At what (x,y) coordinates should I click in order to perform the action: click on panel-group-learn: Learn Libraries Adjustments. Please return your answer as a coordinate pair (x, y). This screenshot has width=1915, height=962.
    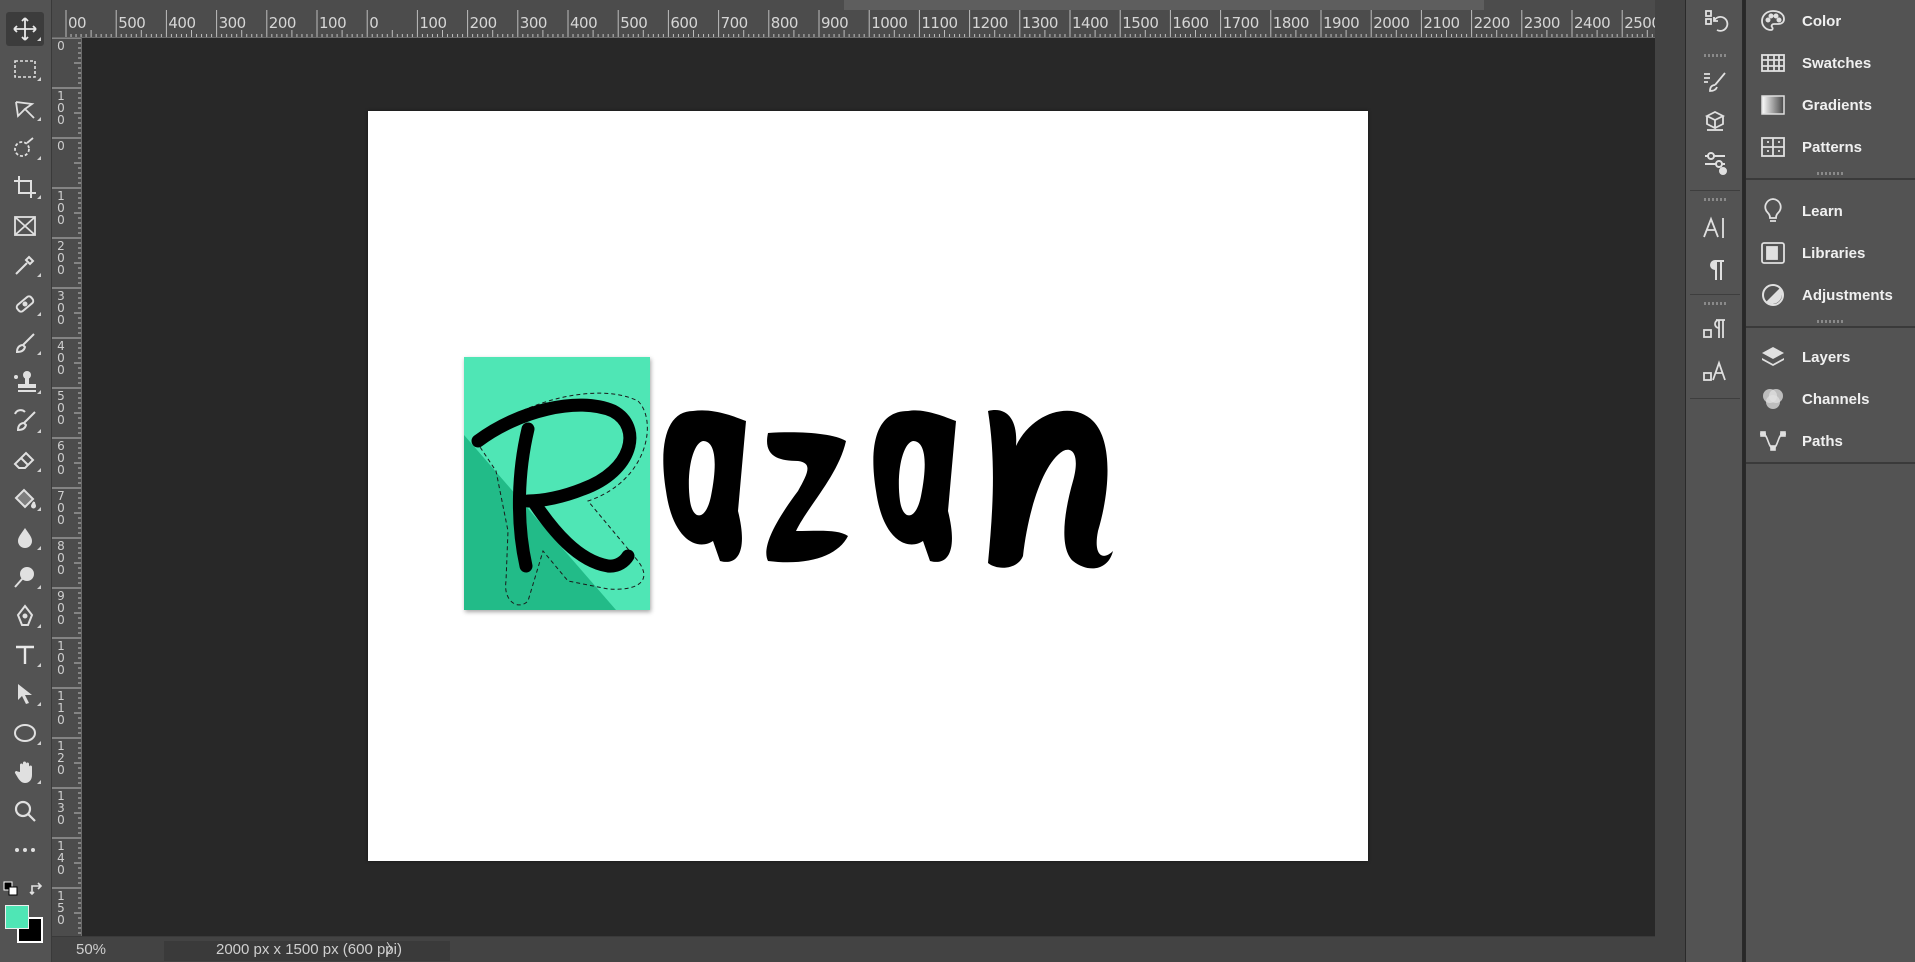
    Looking at the image, I should click on (1830, 259).